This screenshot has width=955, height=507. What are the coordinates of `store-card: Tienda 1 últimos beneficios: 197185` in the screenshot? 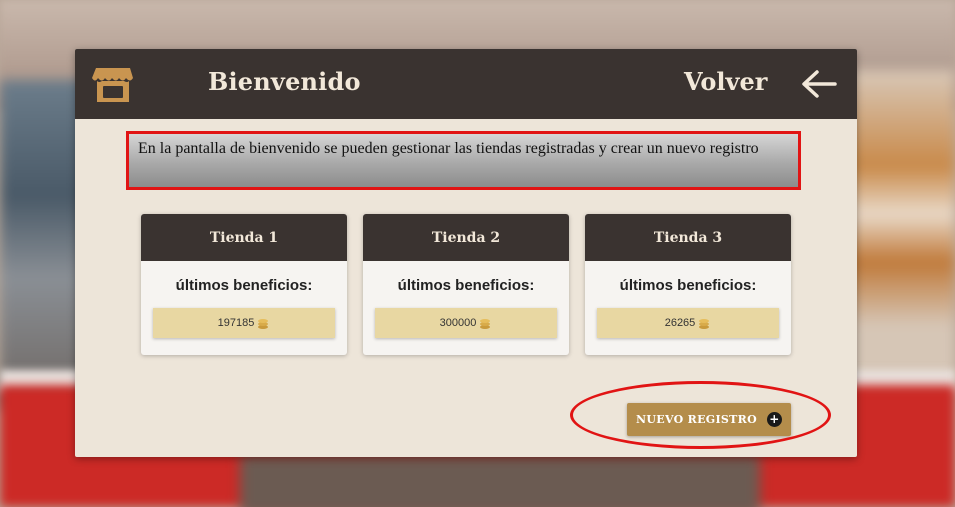 It's located at (244, 284).